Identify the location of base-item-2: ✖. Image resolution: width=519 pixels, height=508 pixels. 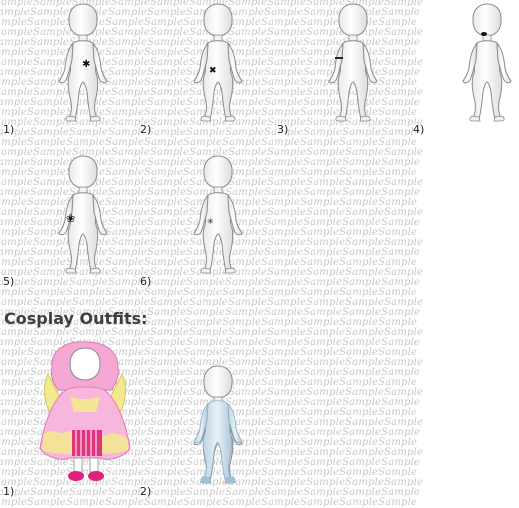
(218, 62).